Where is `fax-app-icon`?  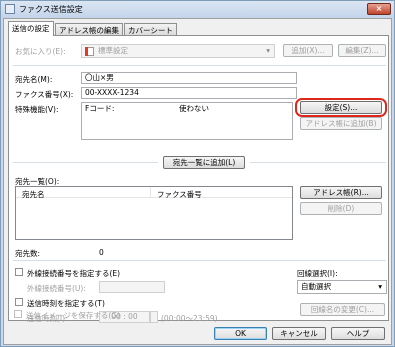 fax-app-icon is located at coordinates (10, 9).